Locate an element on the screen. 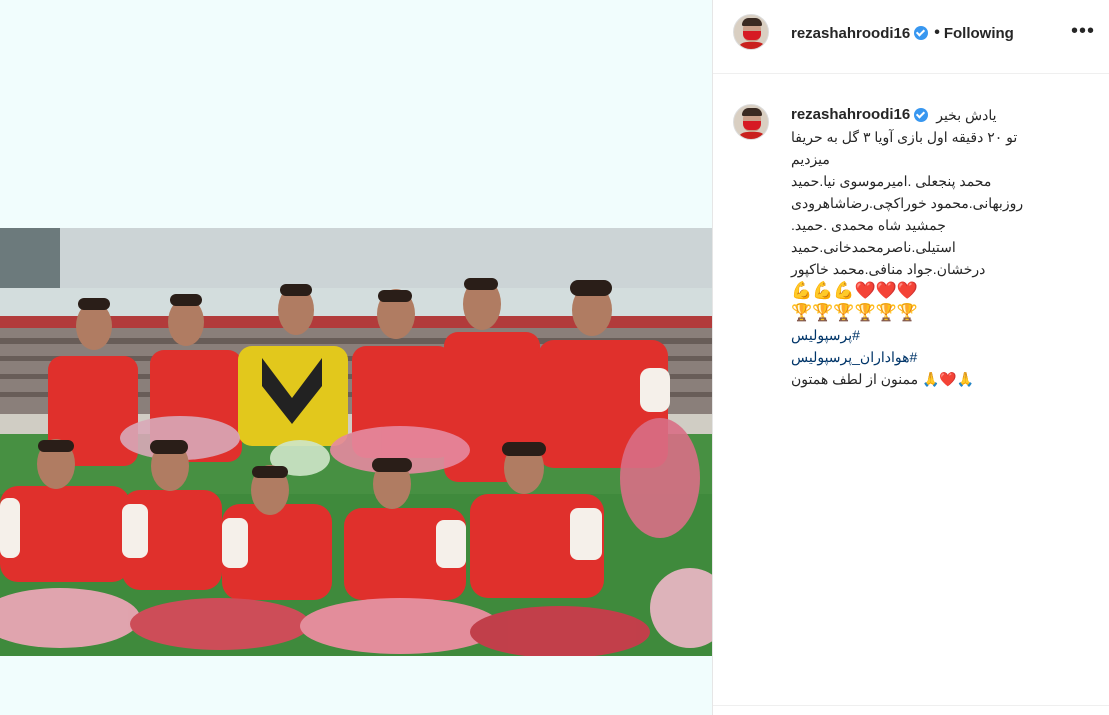 Image resolution: width=1109 pixels, height=715 pixels. caption-first-line: rezashahroodi16 یادش بخیر is located at coordinates (944, 115).